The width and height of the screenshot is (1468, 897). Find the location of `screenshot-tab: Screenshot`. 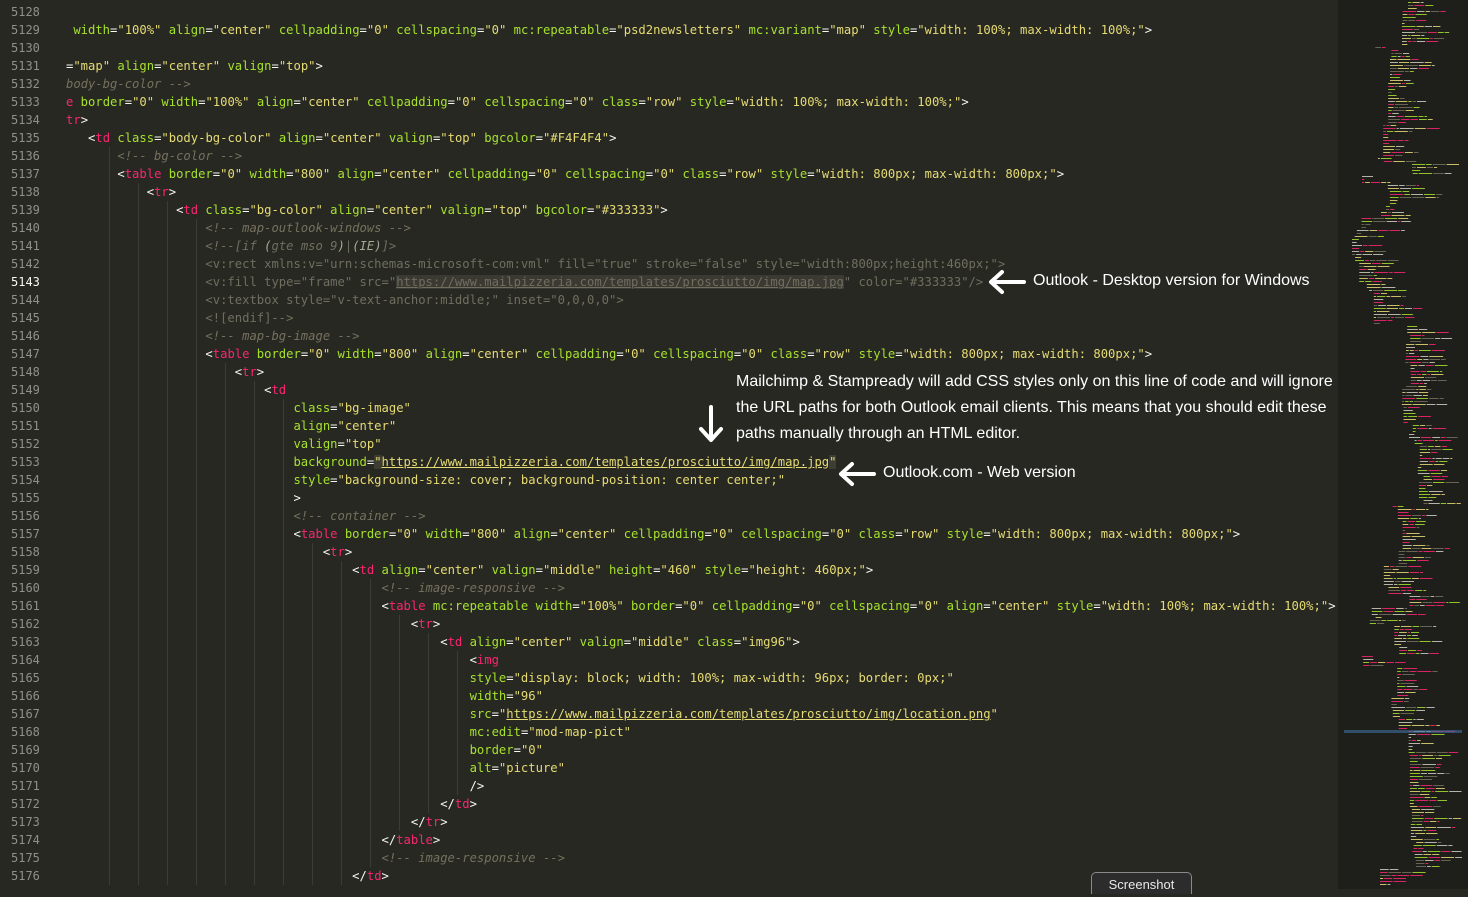

screenshot-tab: Screenshot is located at coordinates (1141, 883).